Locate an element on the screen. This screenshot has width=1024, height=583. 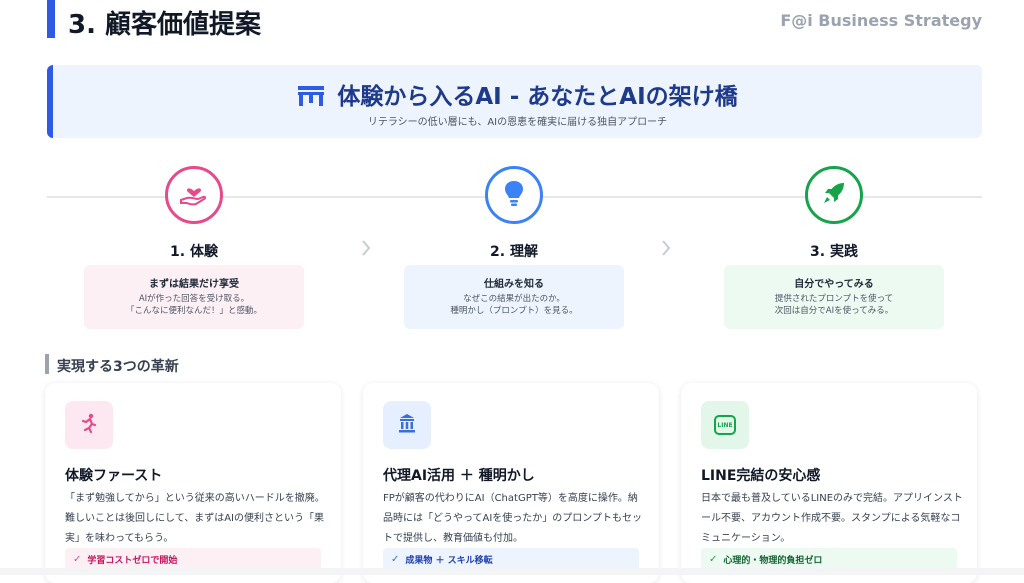
step-3-circle is located at coordinates (834, 195).